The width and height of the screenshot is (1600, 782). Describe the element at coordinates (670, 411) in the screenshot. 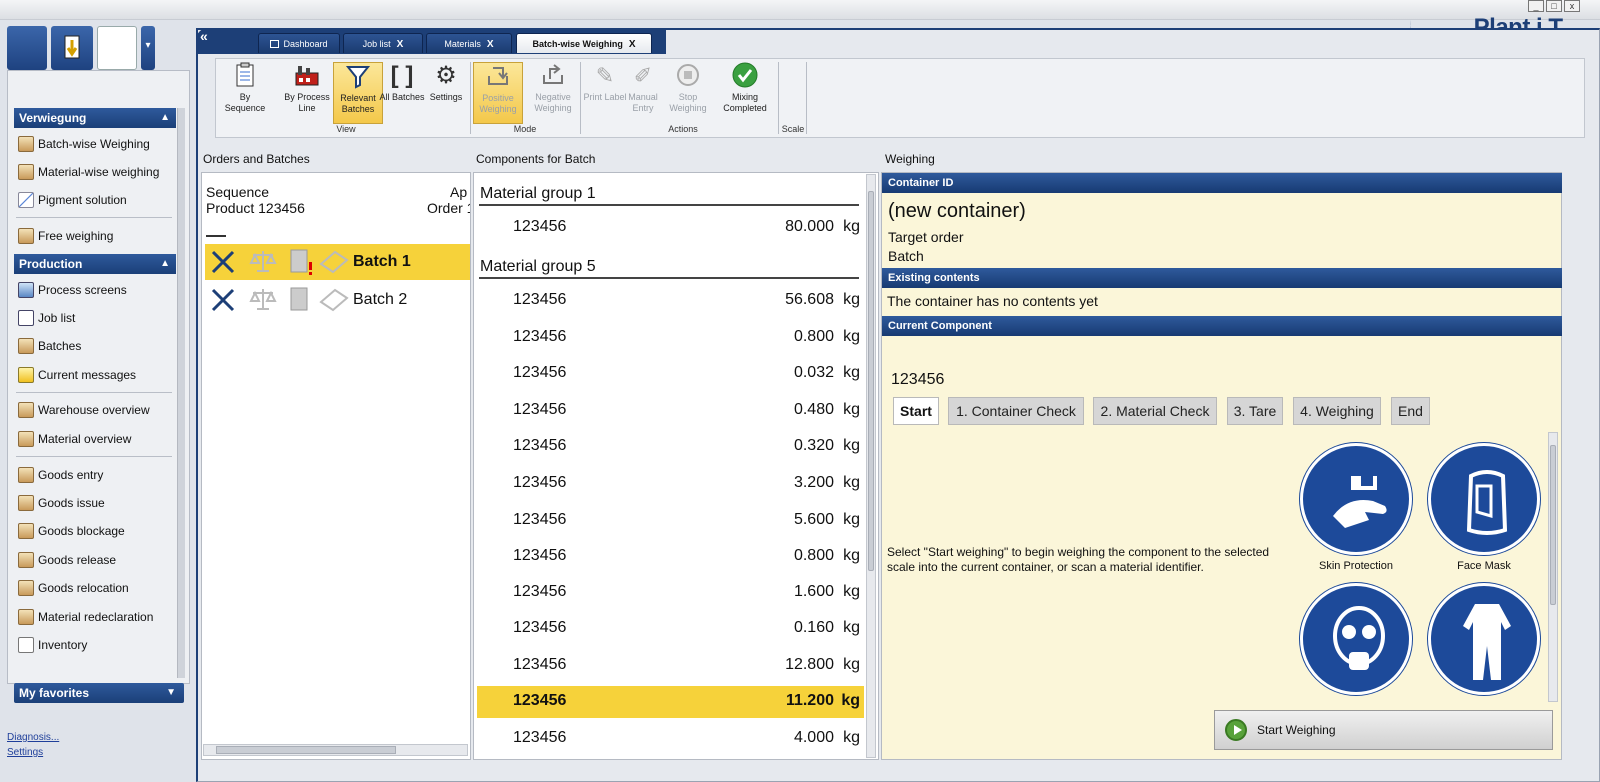

I see `component-row: 123456 0.480 kg` at that location.